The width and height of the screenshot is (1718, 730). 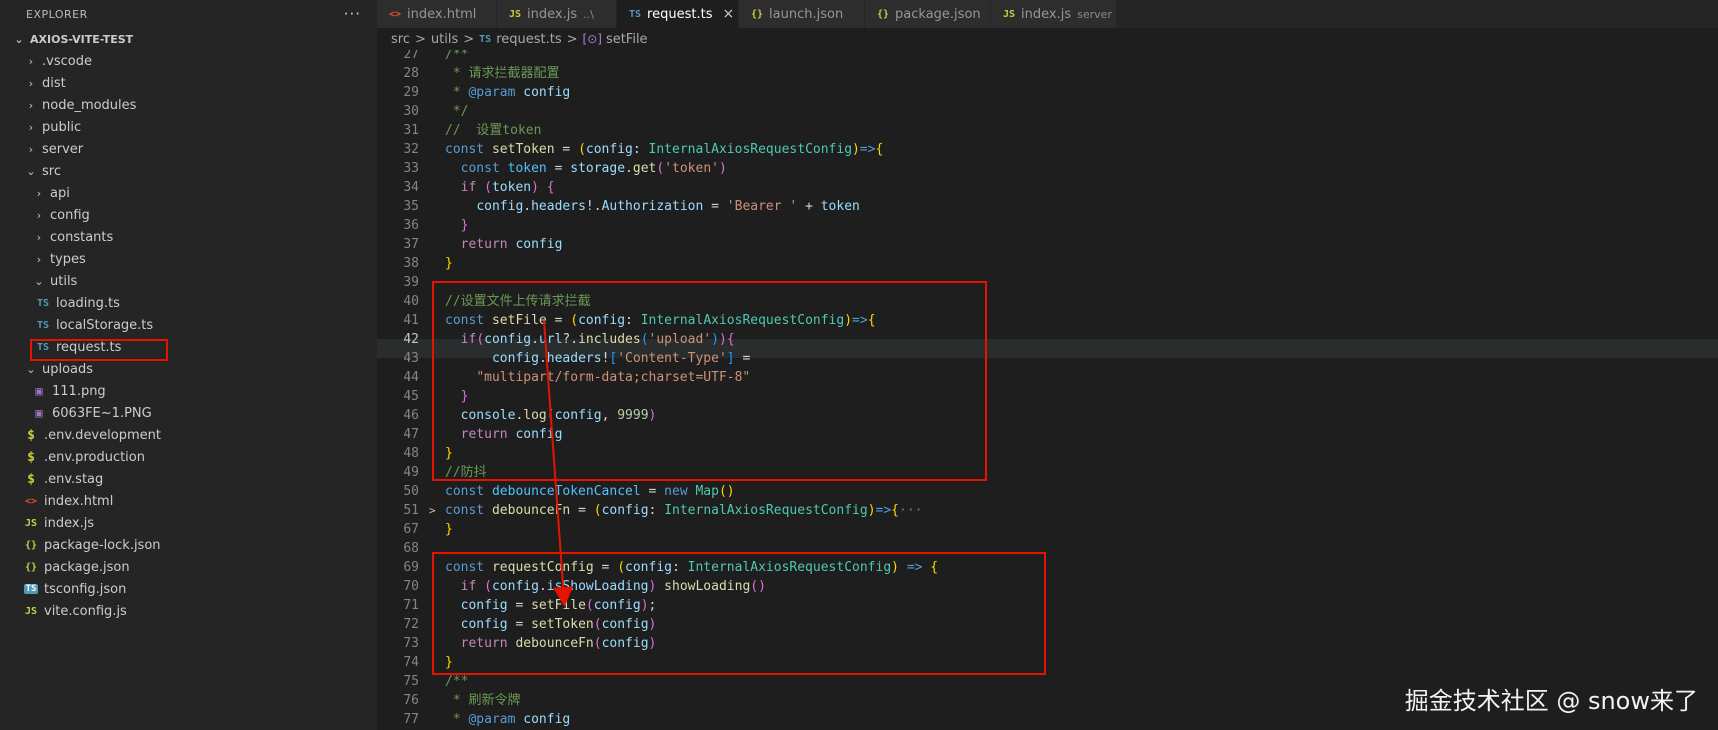 I want to click on tree-label: 6063FE~1.PNG, so click(x=102, y=413).